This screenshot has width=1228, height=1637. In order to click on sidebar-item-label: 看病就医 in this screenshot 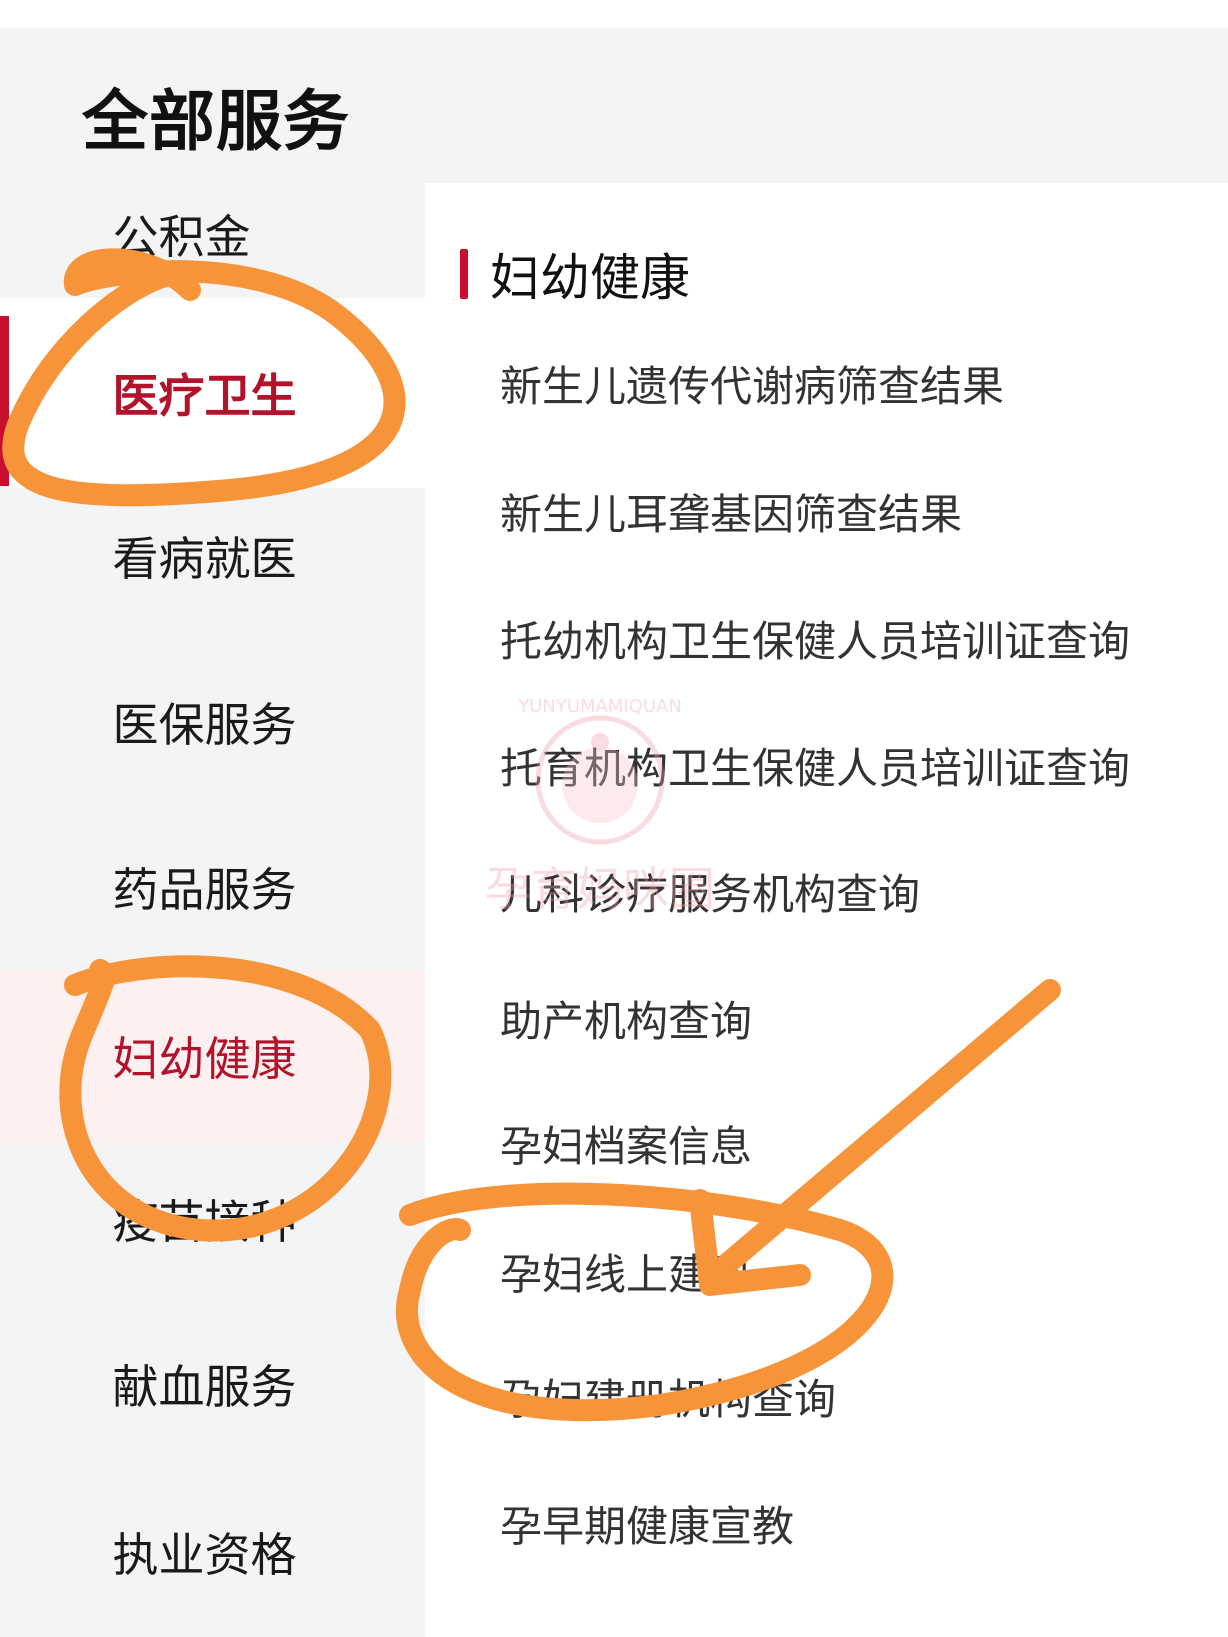, I will do `click(204, 559)`.